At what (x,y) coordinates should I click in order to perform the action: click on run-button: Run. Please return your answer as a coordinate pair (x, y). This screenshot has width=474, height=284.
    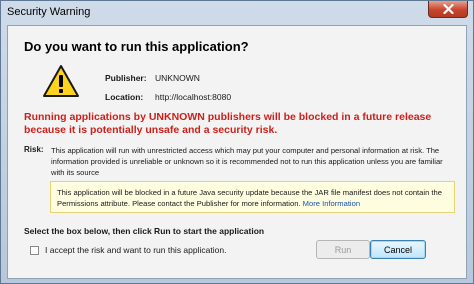
    Looking at the image, I should click on (343, 249).